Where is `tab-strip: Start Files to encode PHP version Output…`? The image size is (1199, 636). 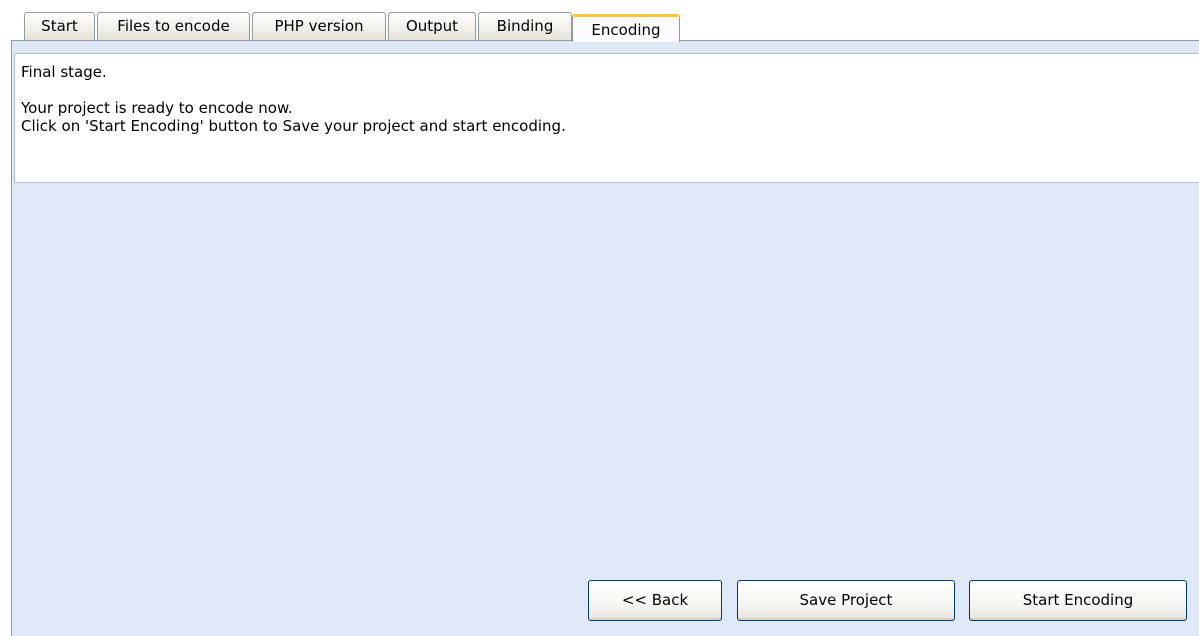 tab-strip: Start Files to encode PHP version Output… is located at coordinates (599, 21).